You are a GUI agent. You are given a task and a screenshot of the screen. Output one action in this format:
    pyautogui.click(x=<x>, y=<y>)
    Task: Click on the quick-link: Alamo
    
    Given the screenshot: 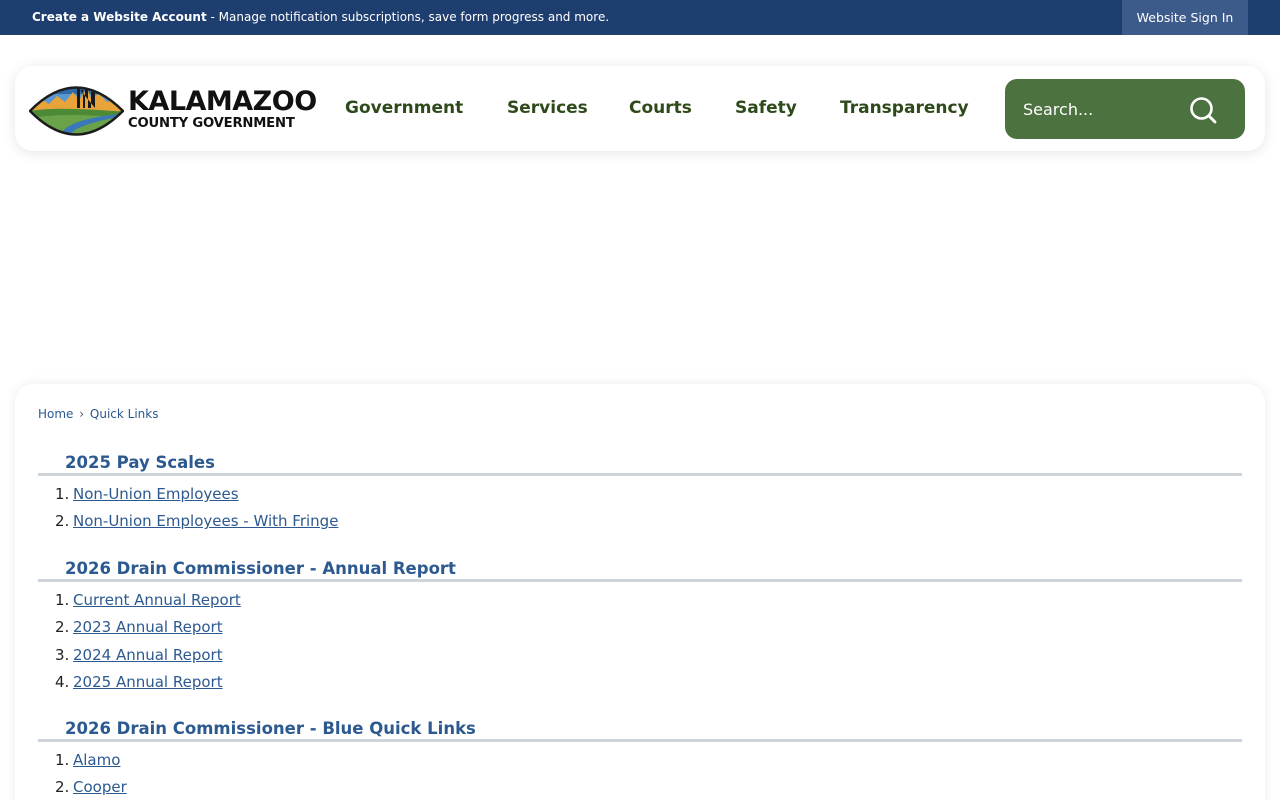 What is the action you would take?
    pyautogui.click(x=96, y=760)
    